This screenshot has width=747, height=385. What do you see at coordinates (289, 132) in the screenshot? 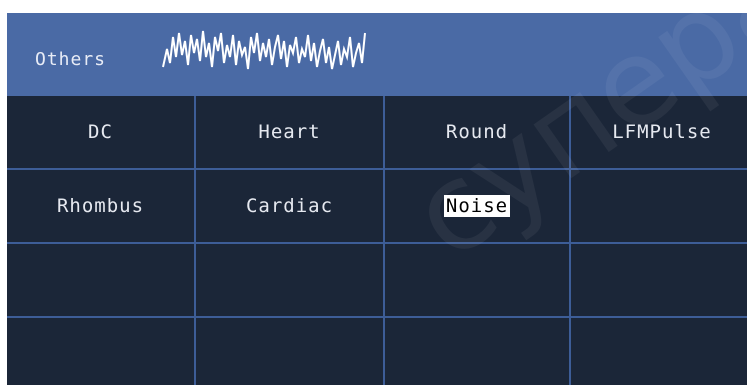
I see `cell-heart: Heart` at bounding box center [289, 132].